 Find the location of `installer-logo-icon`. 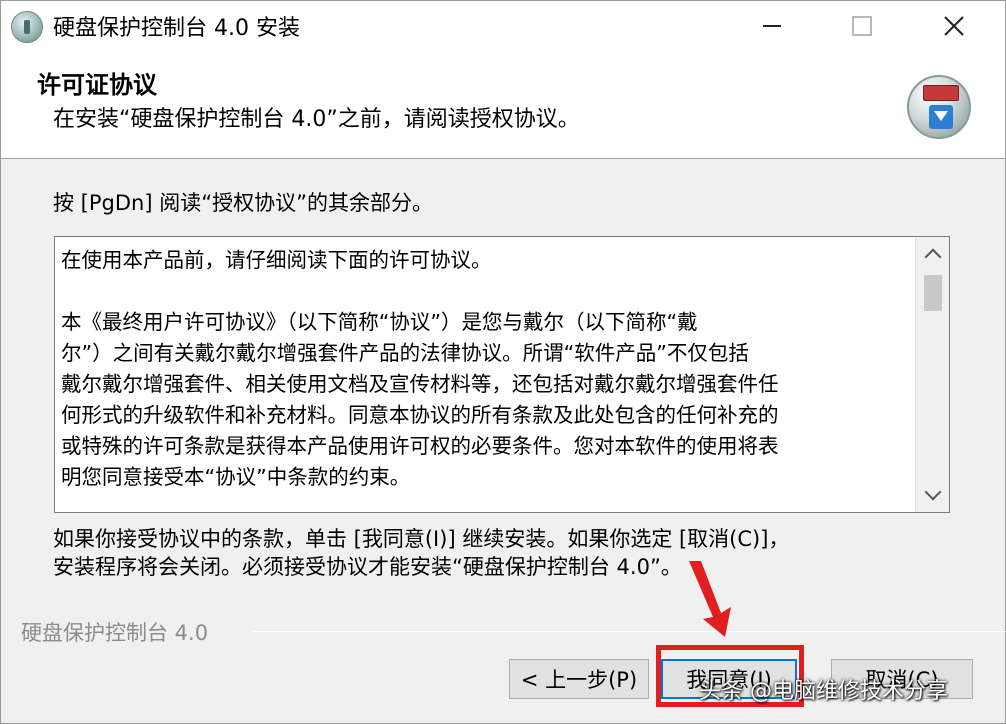

installer-logo-icon is located at coordinates (939, 107).